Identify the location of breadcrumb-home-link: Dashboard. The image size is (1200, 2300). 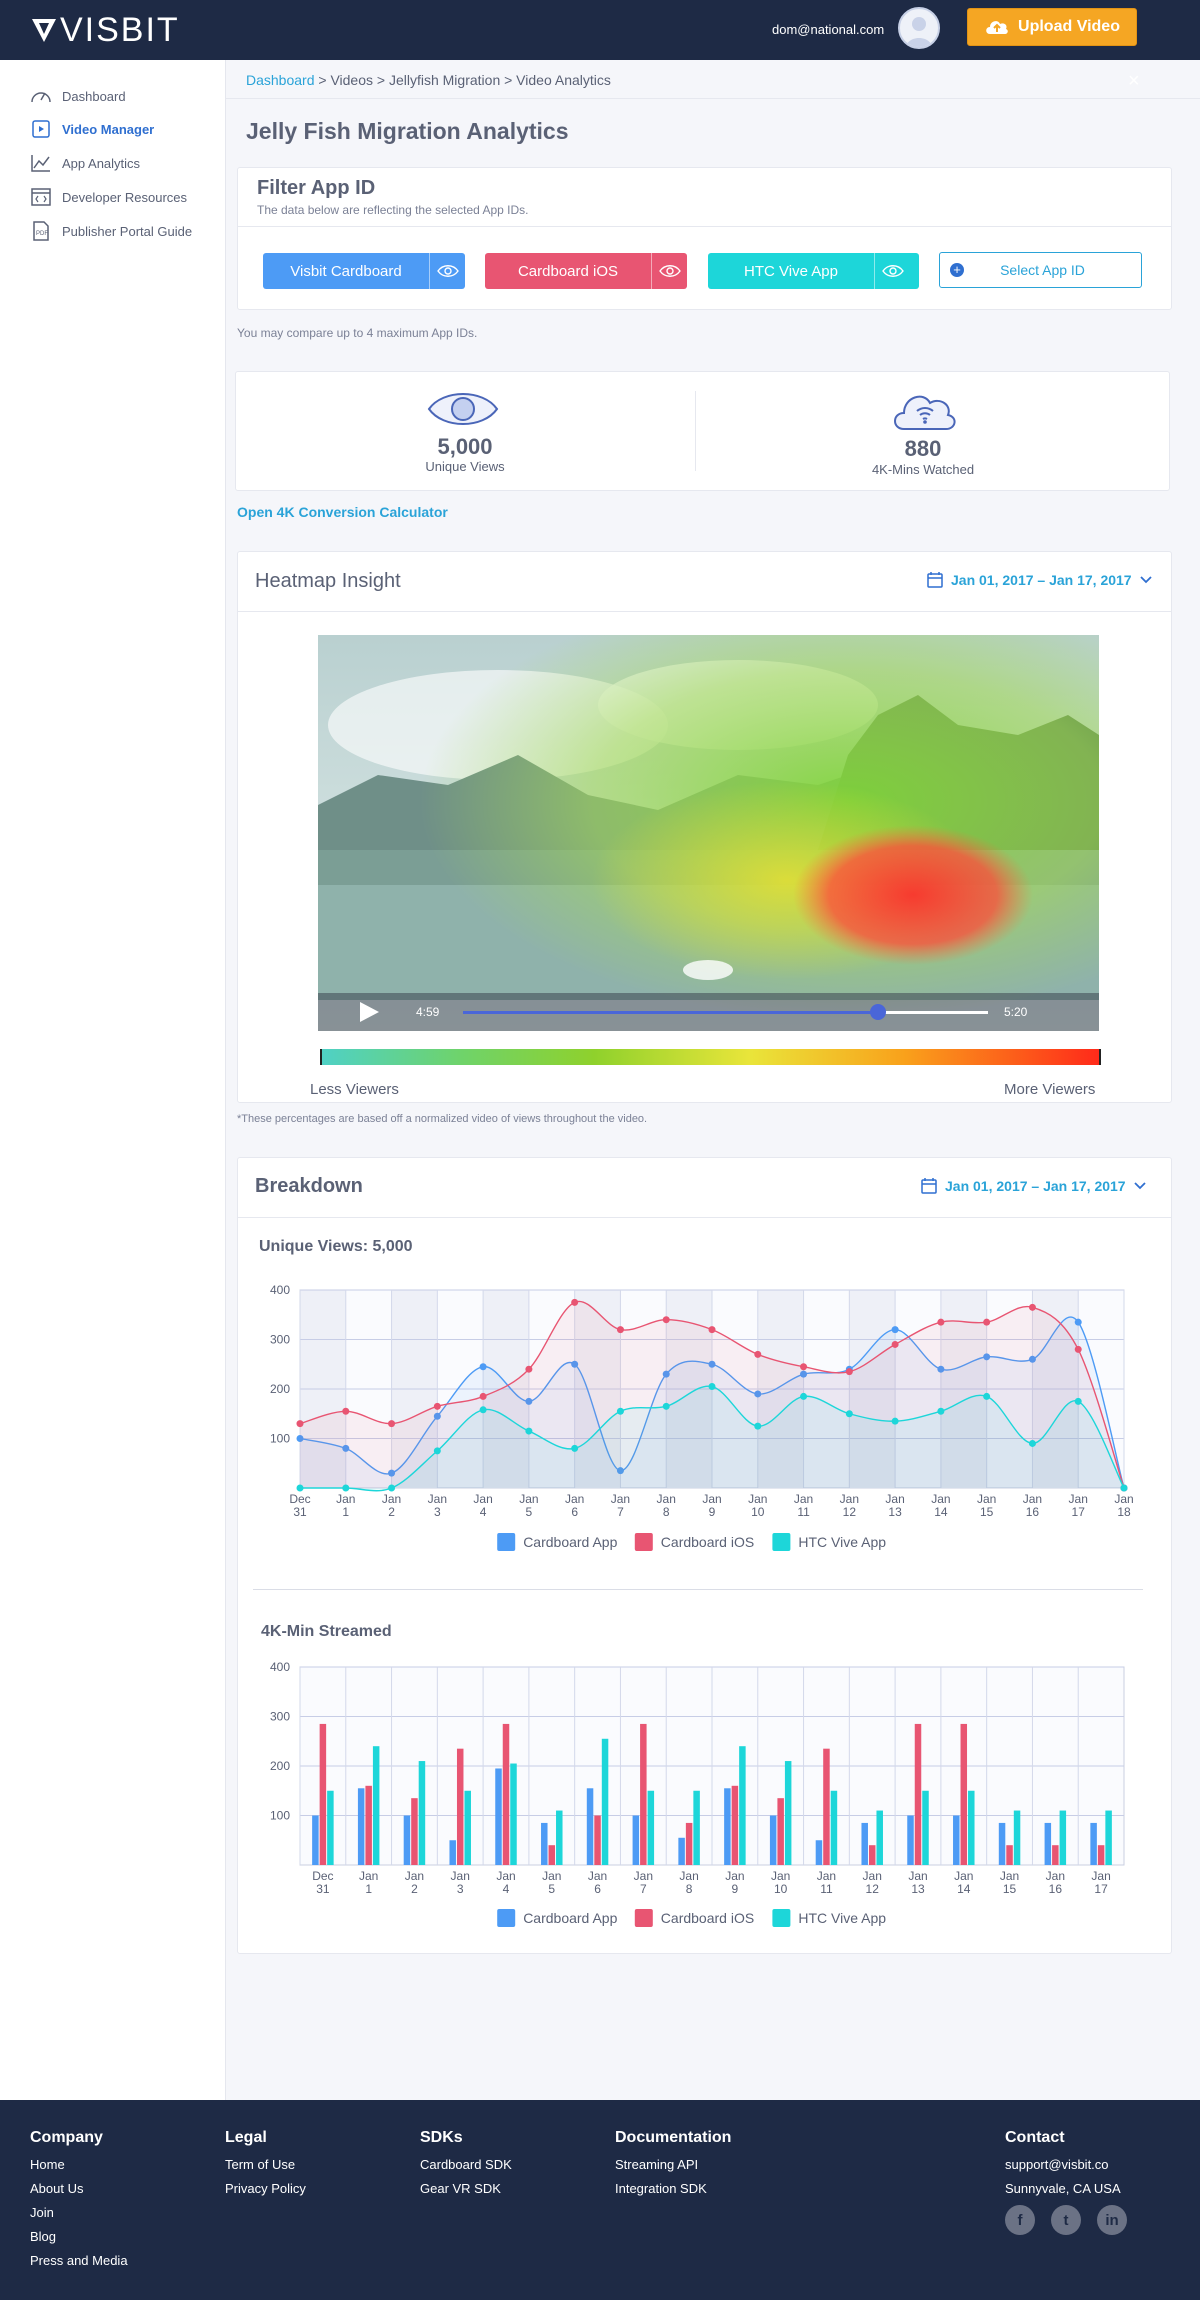
(280, 80).